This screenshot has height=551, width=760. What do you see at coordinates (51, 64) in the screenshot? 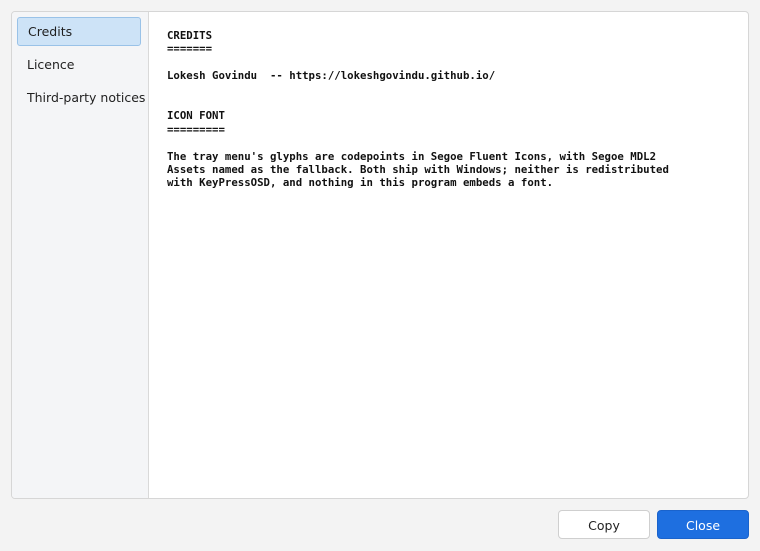
I see `sidebar-item-label: Licence` at bounding box center [51, 64].